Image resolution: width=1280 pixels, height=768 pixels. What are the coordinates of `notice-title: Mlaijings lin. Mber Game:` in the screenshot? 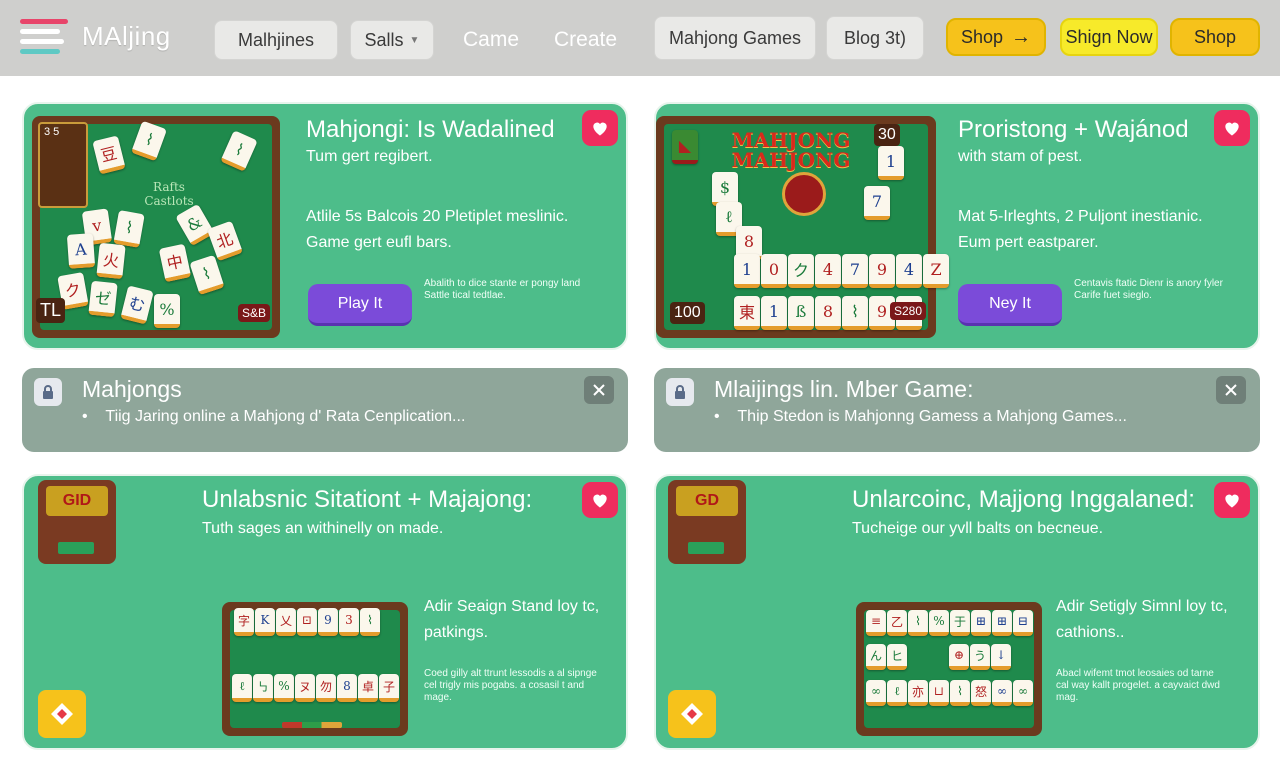 It's located at (844, 389).